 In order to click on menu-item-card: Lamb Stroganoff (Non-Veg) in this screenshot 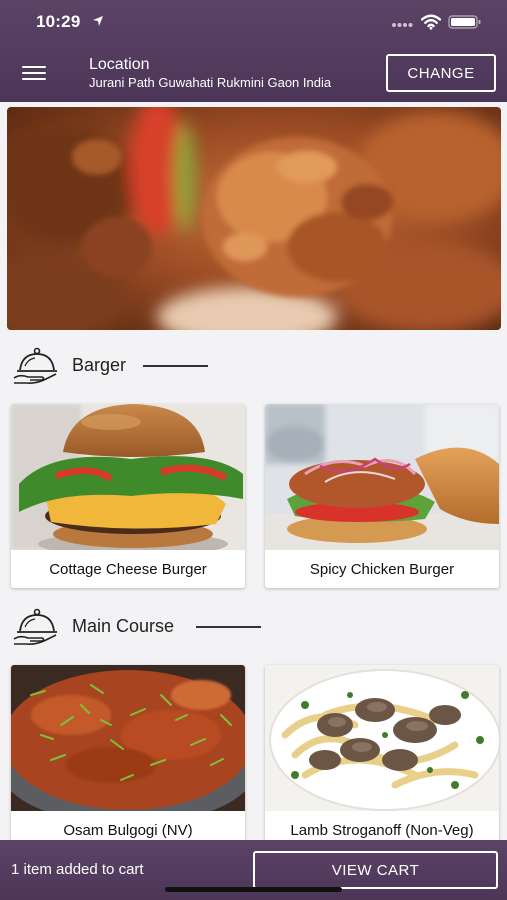, I will do `click(382, 757)`.